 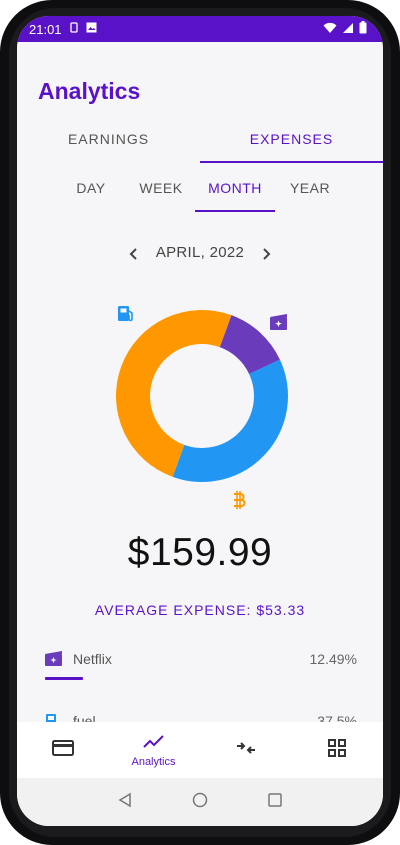 I want to click on range-day: DAY, so click(x=91, y=193).